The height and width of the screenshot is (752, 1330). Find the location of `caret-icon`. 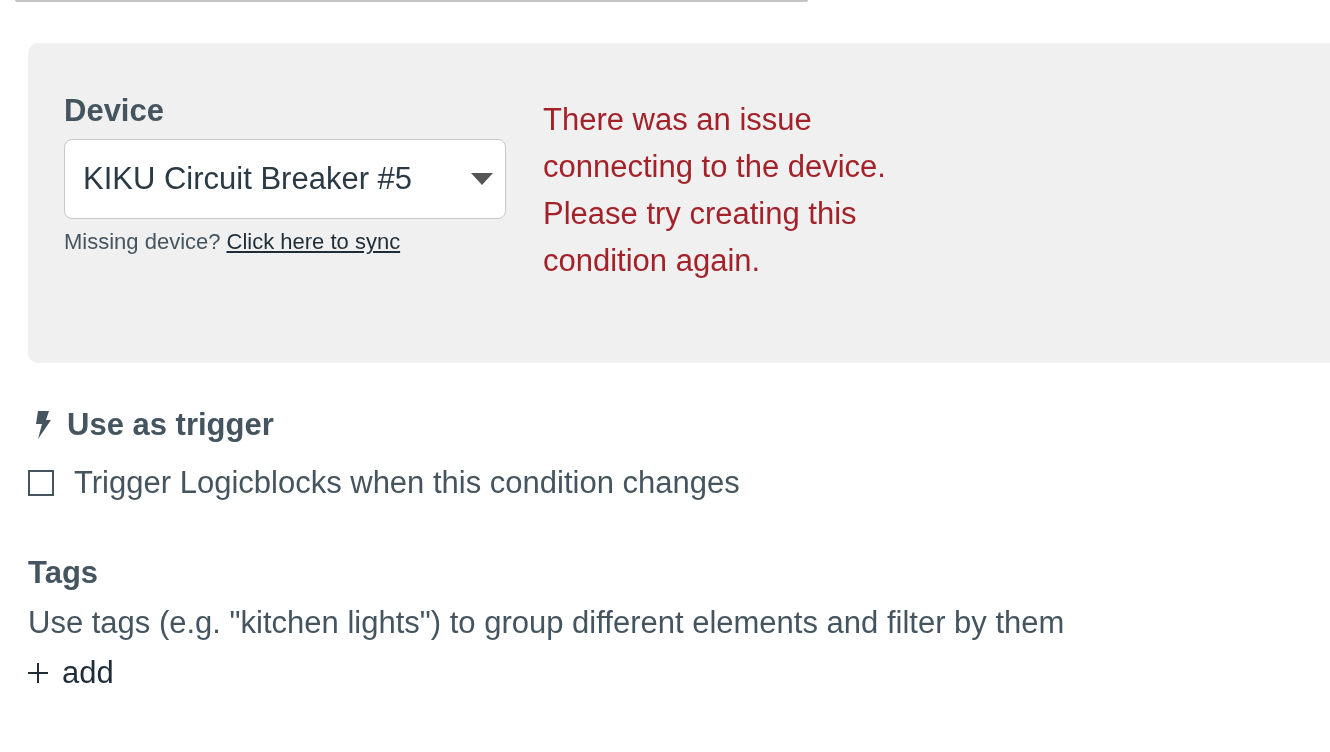

caret-icon is located at coordinates (482, 179).